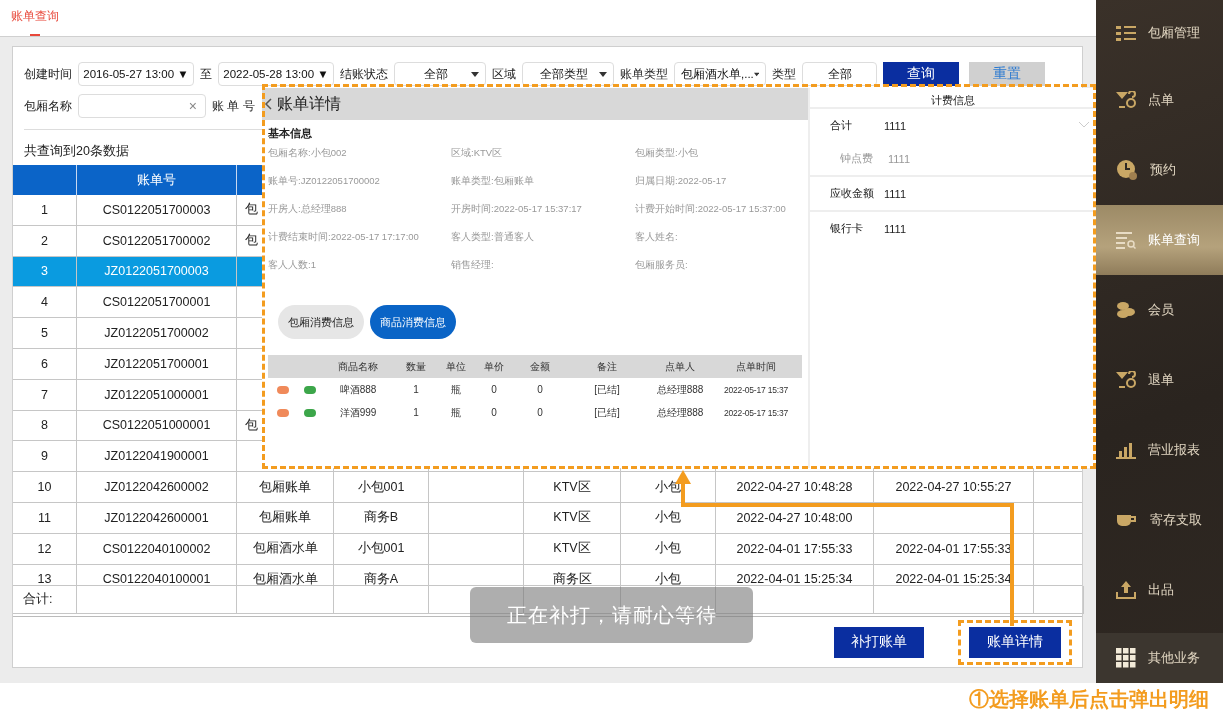 The height and width of the screenshot is (715, 1223). Describe the element at coordinates (413, 322) in the screenshot. I see `tab-pill: 商品消费信息` at that location.